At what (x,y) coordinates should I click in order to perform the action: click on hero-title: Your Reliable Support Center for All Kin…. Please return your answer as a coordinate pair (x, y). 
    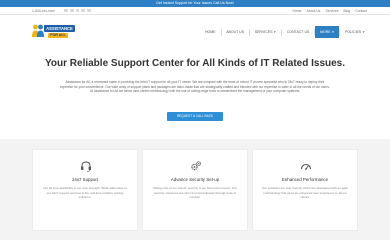
    Looking at the image, I should click on (195, 63).